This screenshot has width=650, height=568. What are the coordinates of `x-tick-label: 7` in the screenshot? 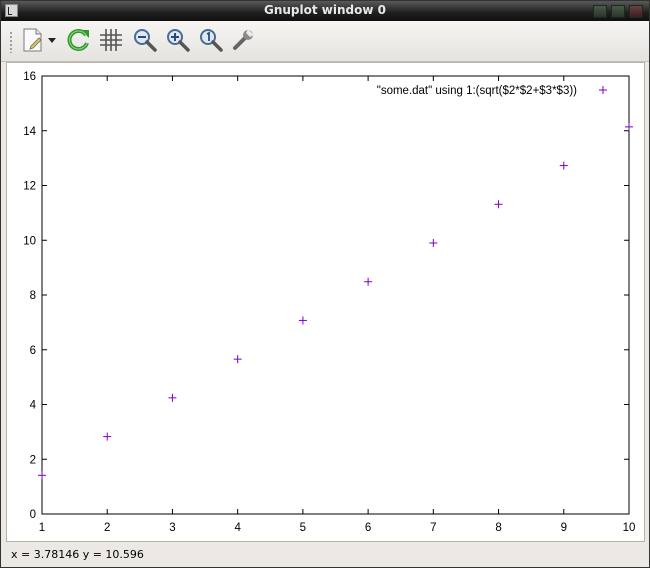 It's located at (433, 528).